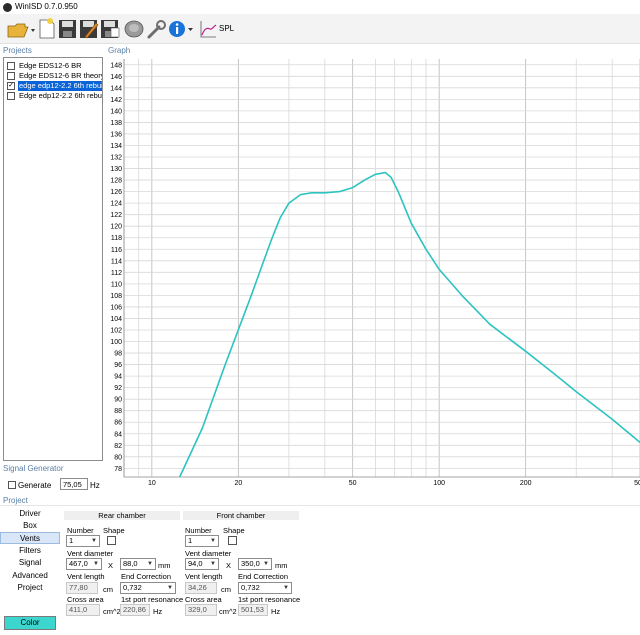 This screenshot has height=635, width=640. Describe the element at coordinates (320, 7) in the screenshot. I see `title-bar: WinISD 0.7.0.950` at that location.